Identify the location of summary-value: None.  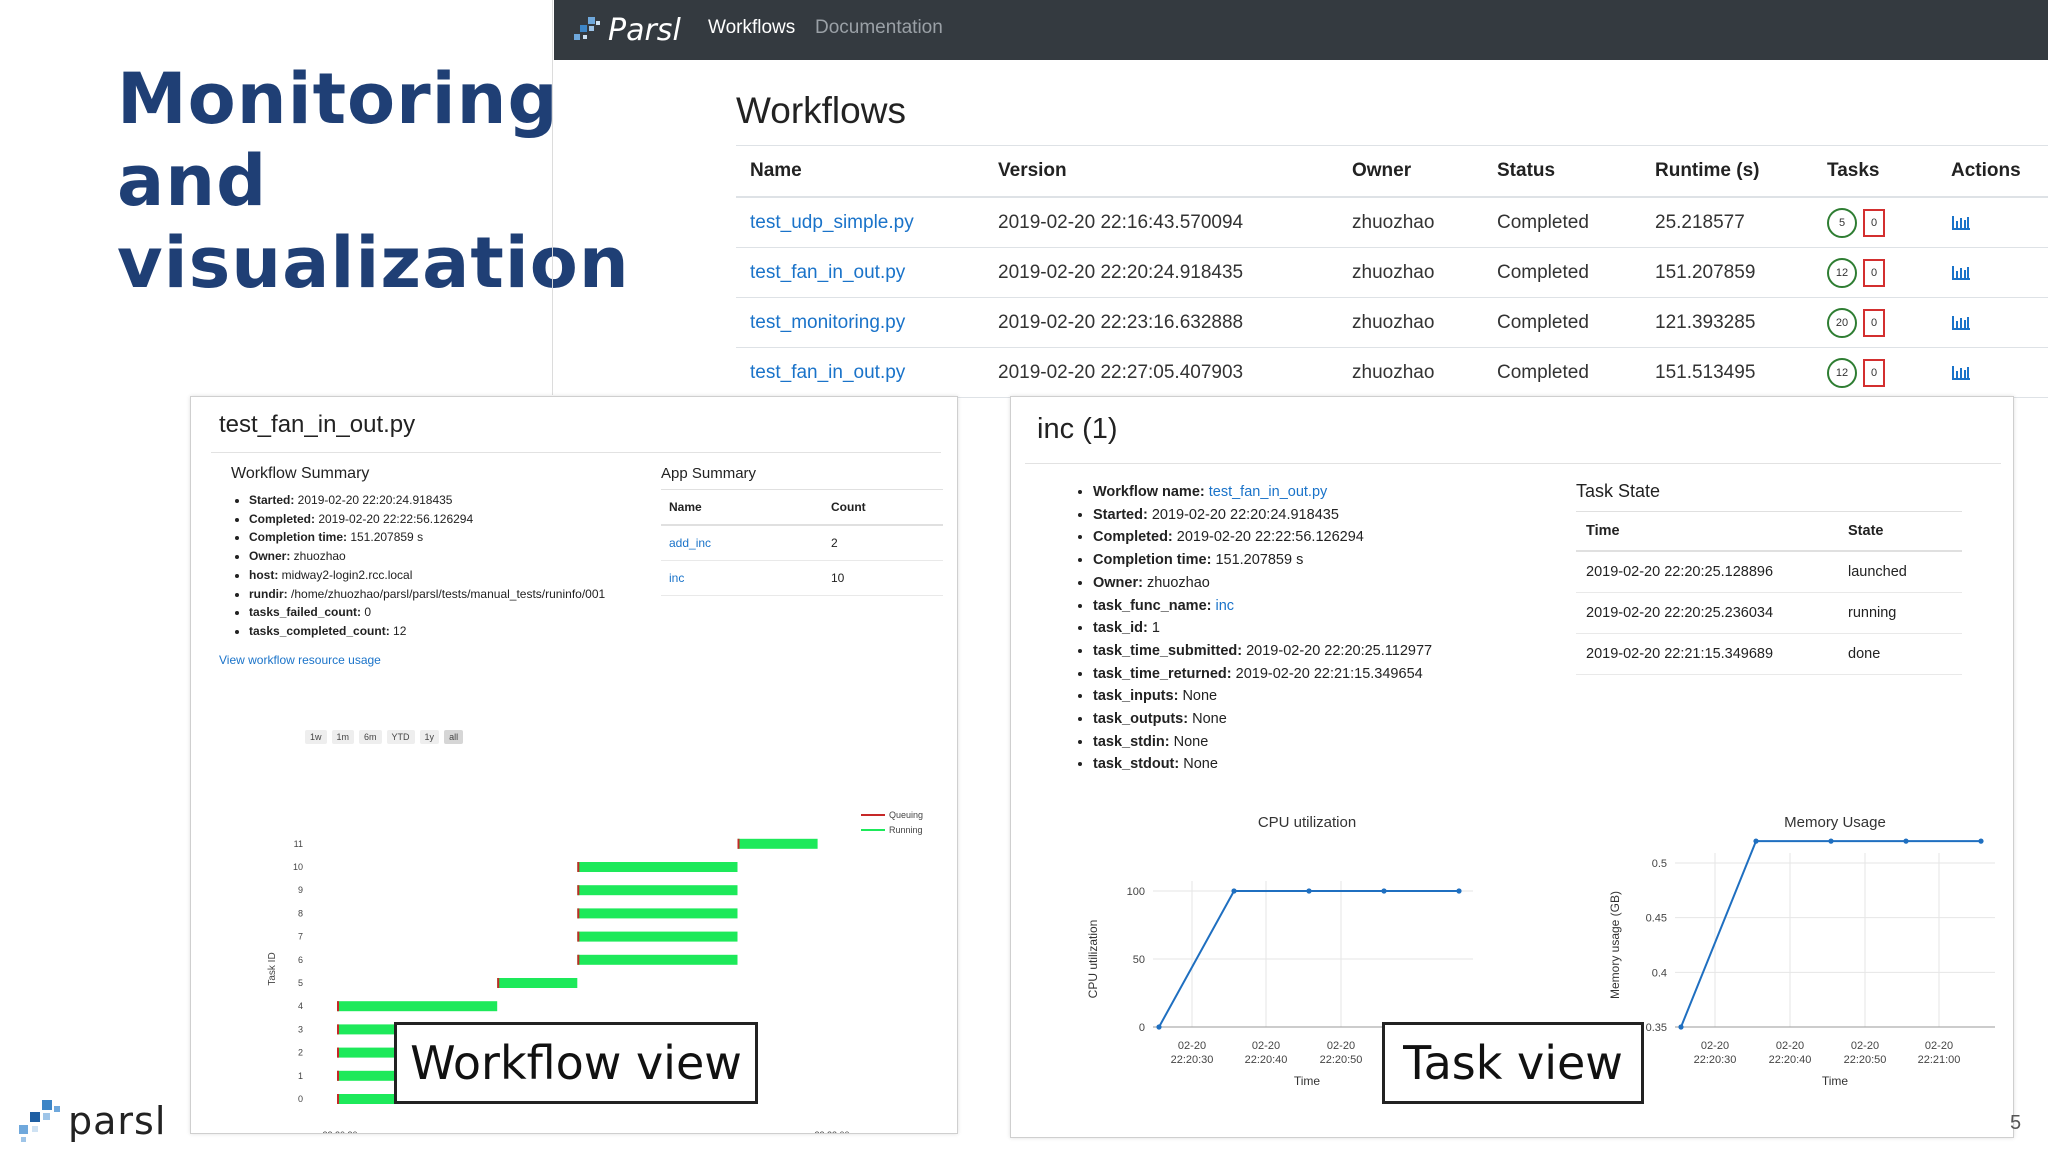
(1198, 696).